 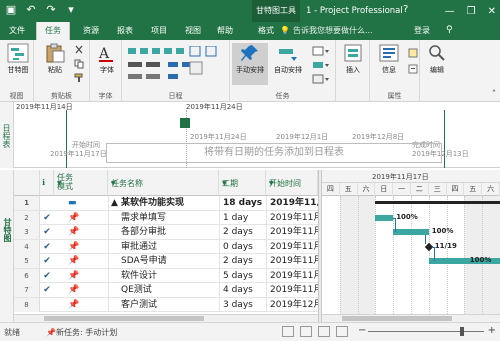 What do you see at coordinates (125, 31) in the screenshot?
I see `tab-report: 报表` at bounding box center [125, 31].